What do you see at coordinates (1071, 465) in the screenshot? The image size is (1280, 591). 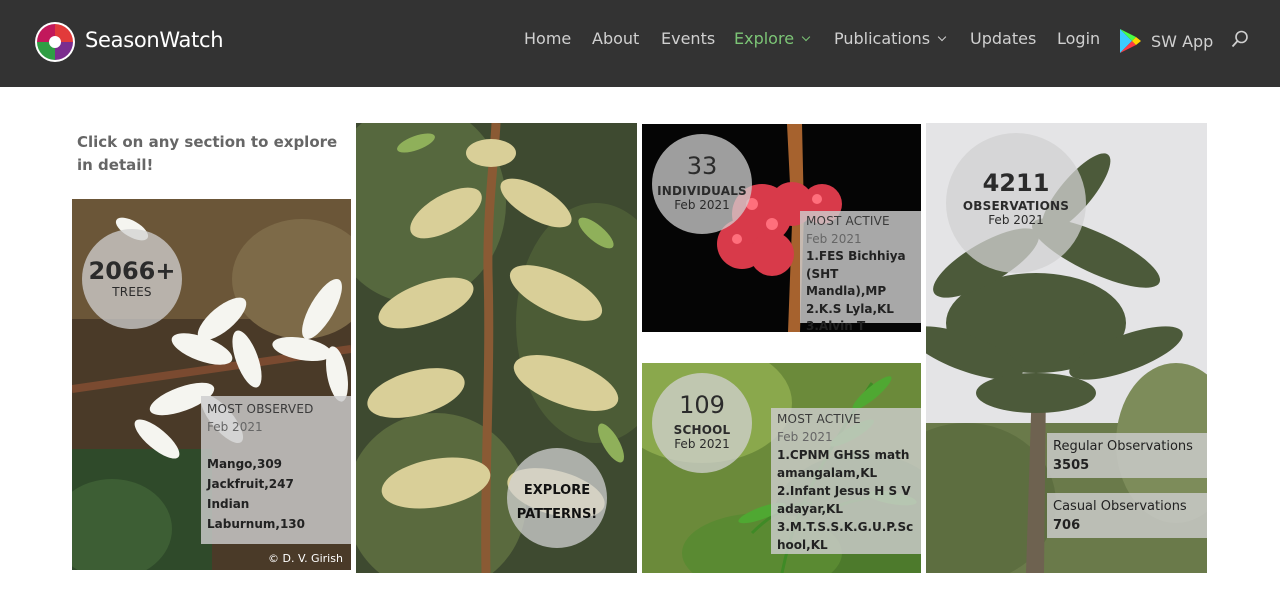 I see `regular-observations-value: 3505` at bounding box center [1071, 465].